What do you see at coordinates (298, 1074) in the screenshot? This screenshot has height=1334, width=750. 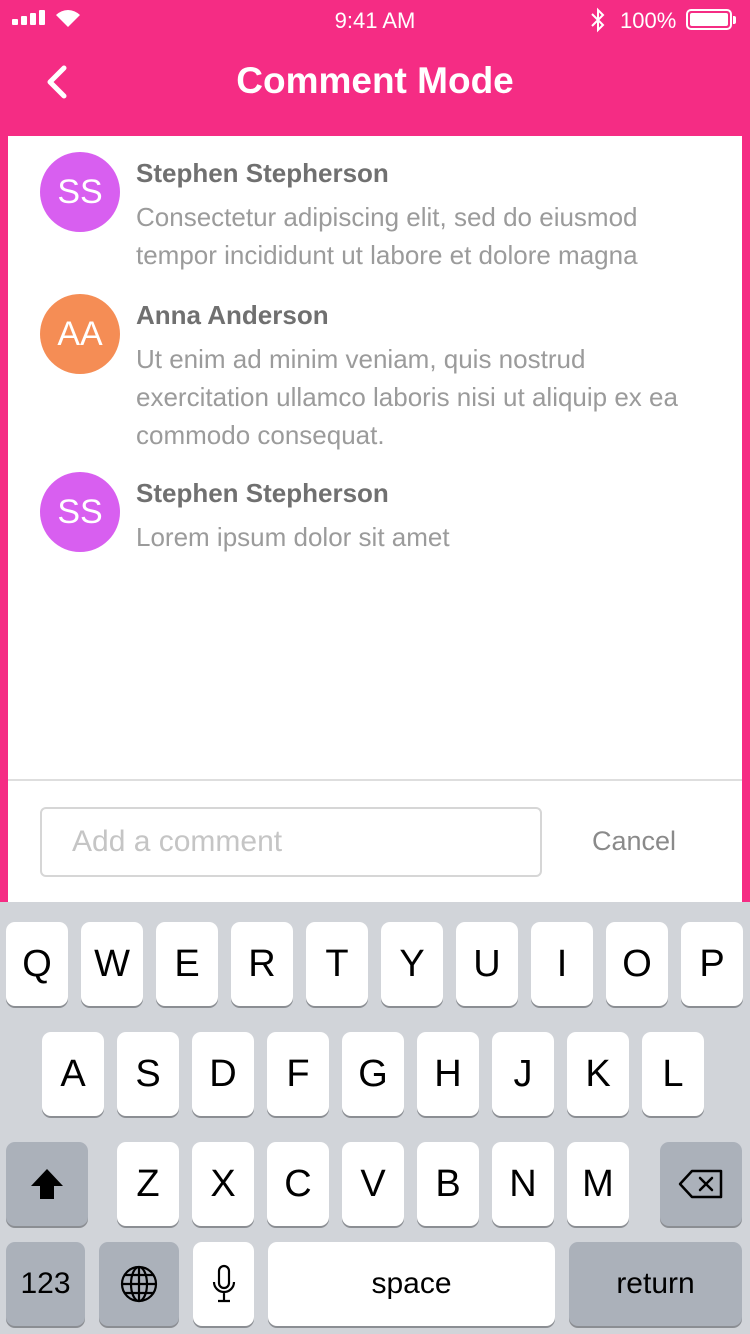 I see `key-f: F` at bounding box center [298, 1074].